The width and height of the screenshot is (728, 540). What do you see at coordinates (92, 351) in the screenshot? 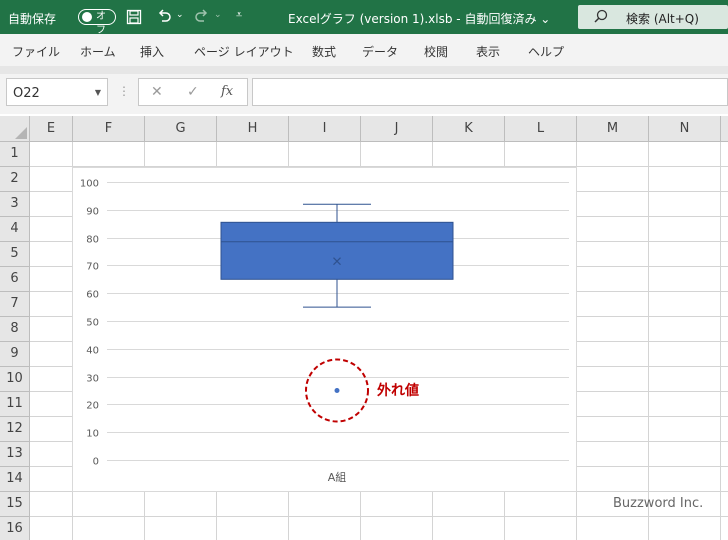
I see `y-tick-label: 40` at bounding box center [92, 351].